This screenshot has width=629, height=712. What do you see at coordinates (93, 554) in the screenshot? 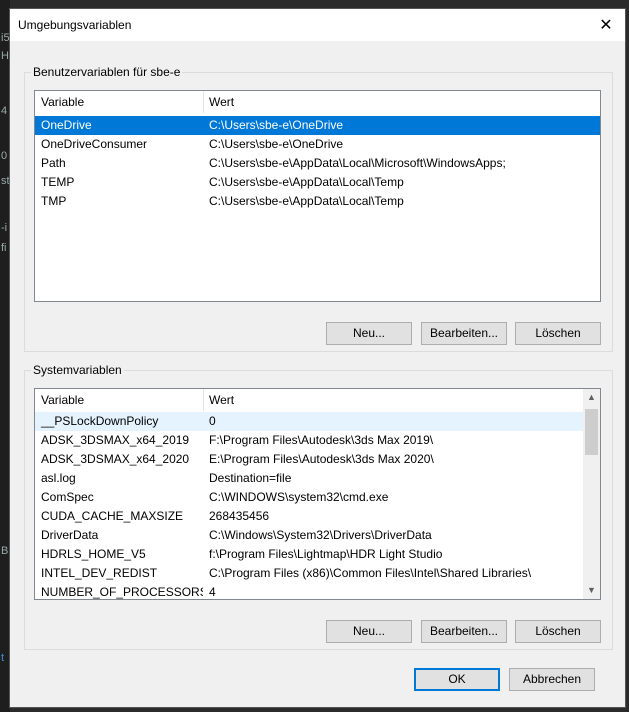
I see `variable-name: HDRLS_HOME_V5` at bounding box center [93, 554].